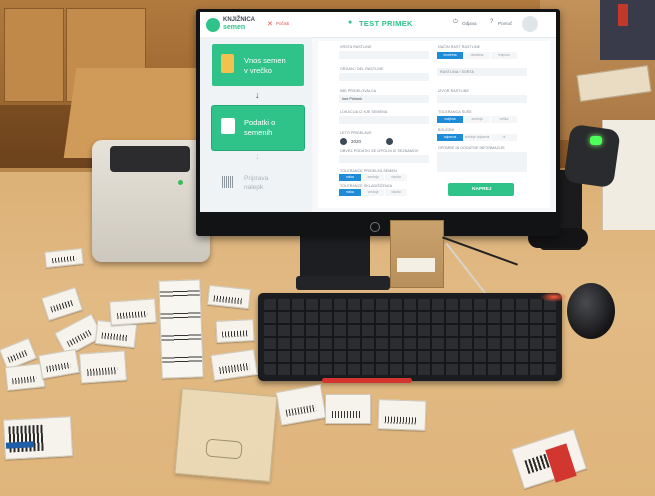 The width and height of the screenshot is (655, 496). I want to click on label-plant-part: ORGAN / DEL RASTLINE, so click(362, 69).